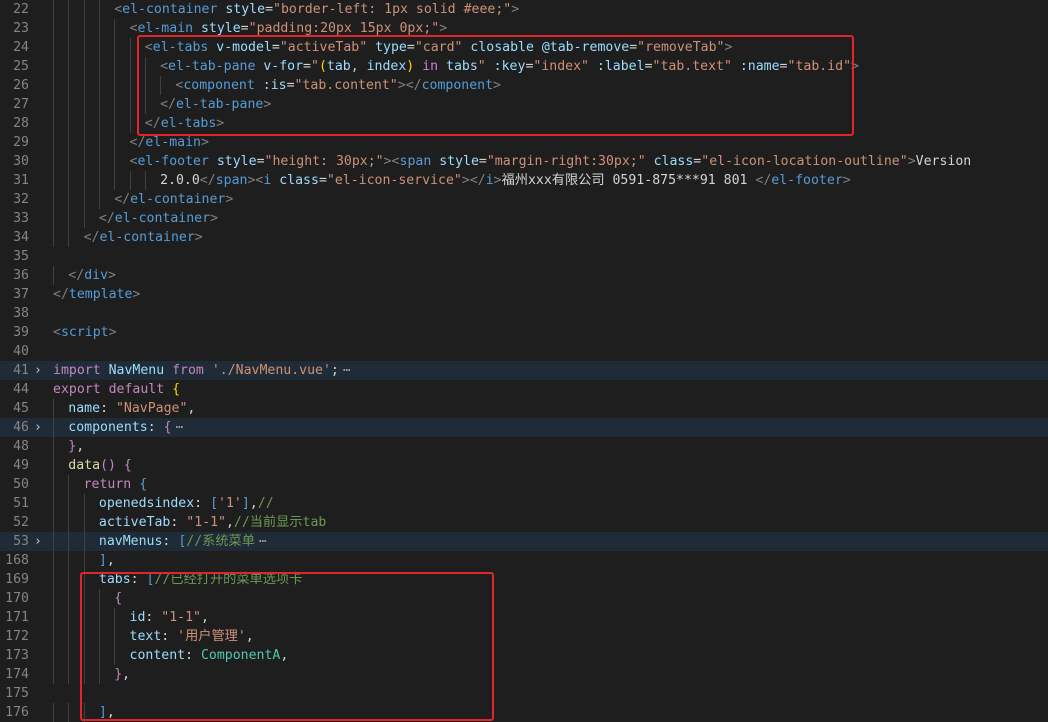 This screenshot has height=722, width=1048. What do you see at coordinates (130, 541) in the screenshot?
I see `code-token: navMenus` at bounding box center [130, 541].